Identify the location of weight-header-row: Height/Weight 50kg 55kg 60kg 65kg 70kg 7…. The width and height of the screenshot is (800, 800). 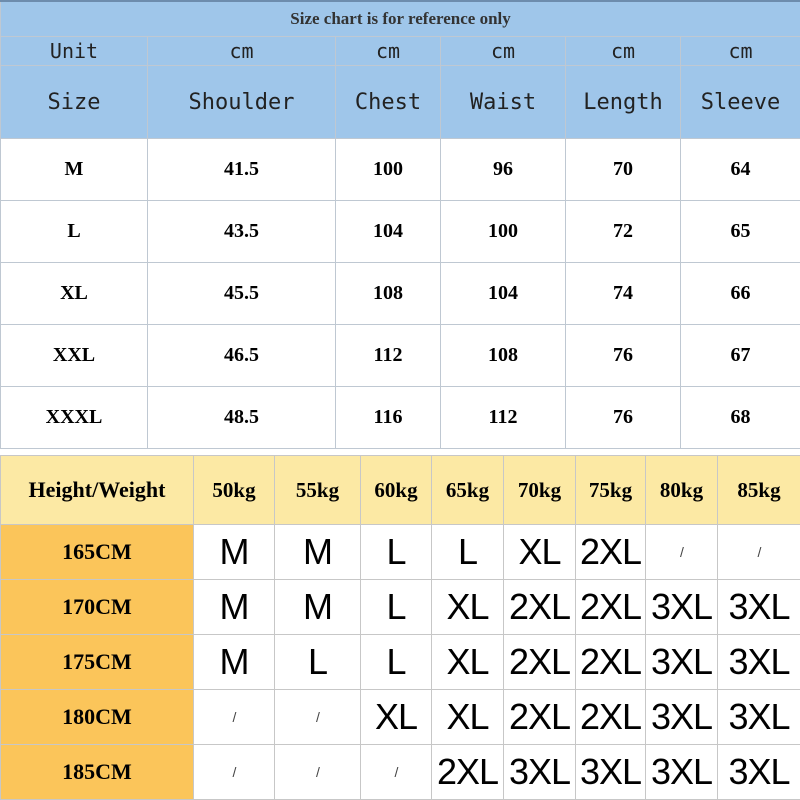
(400, 490).